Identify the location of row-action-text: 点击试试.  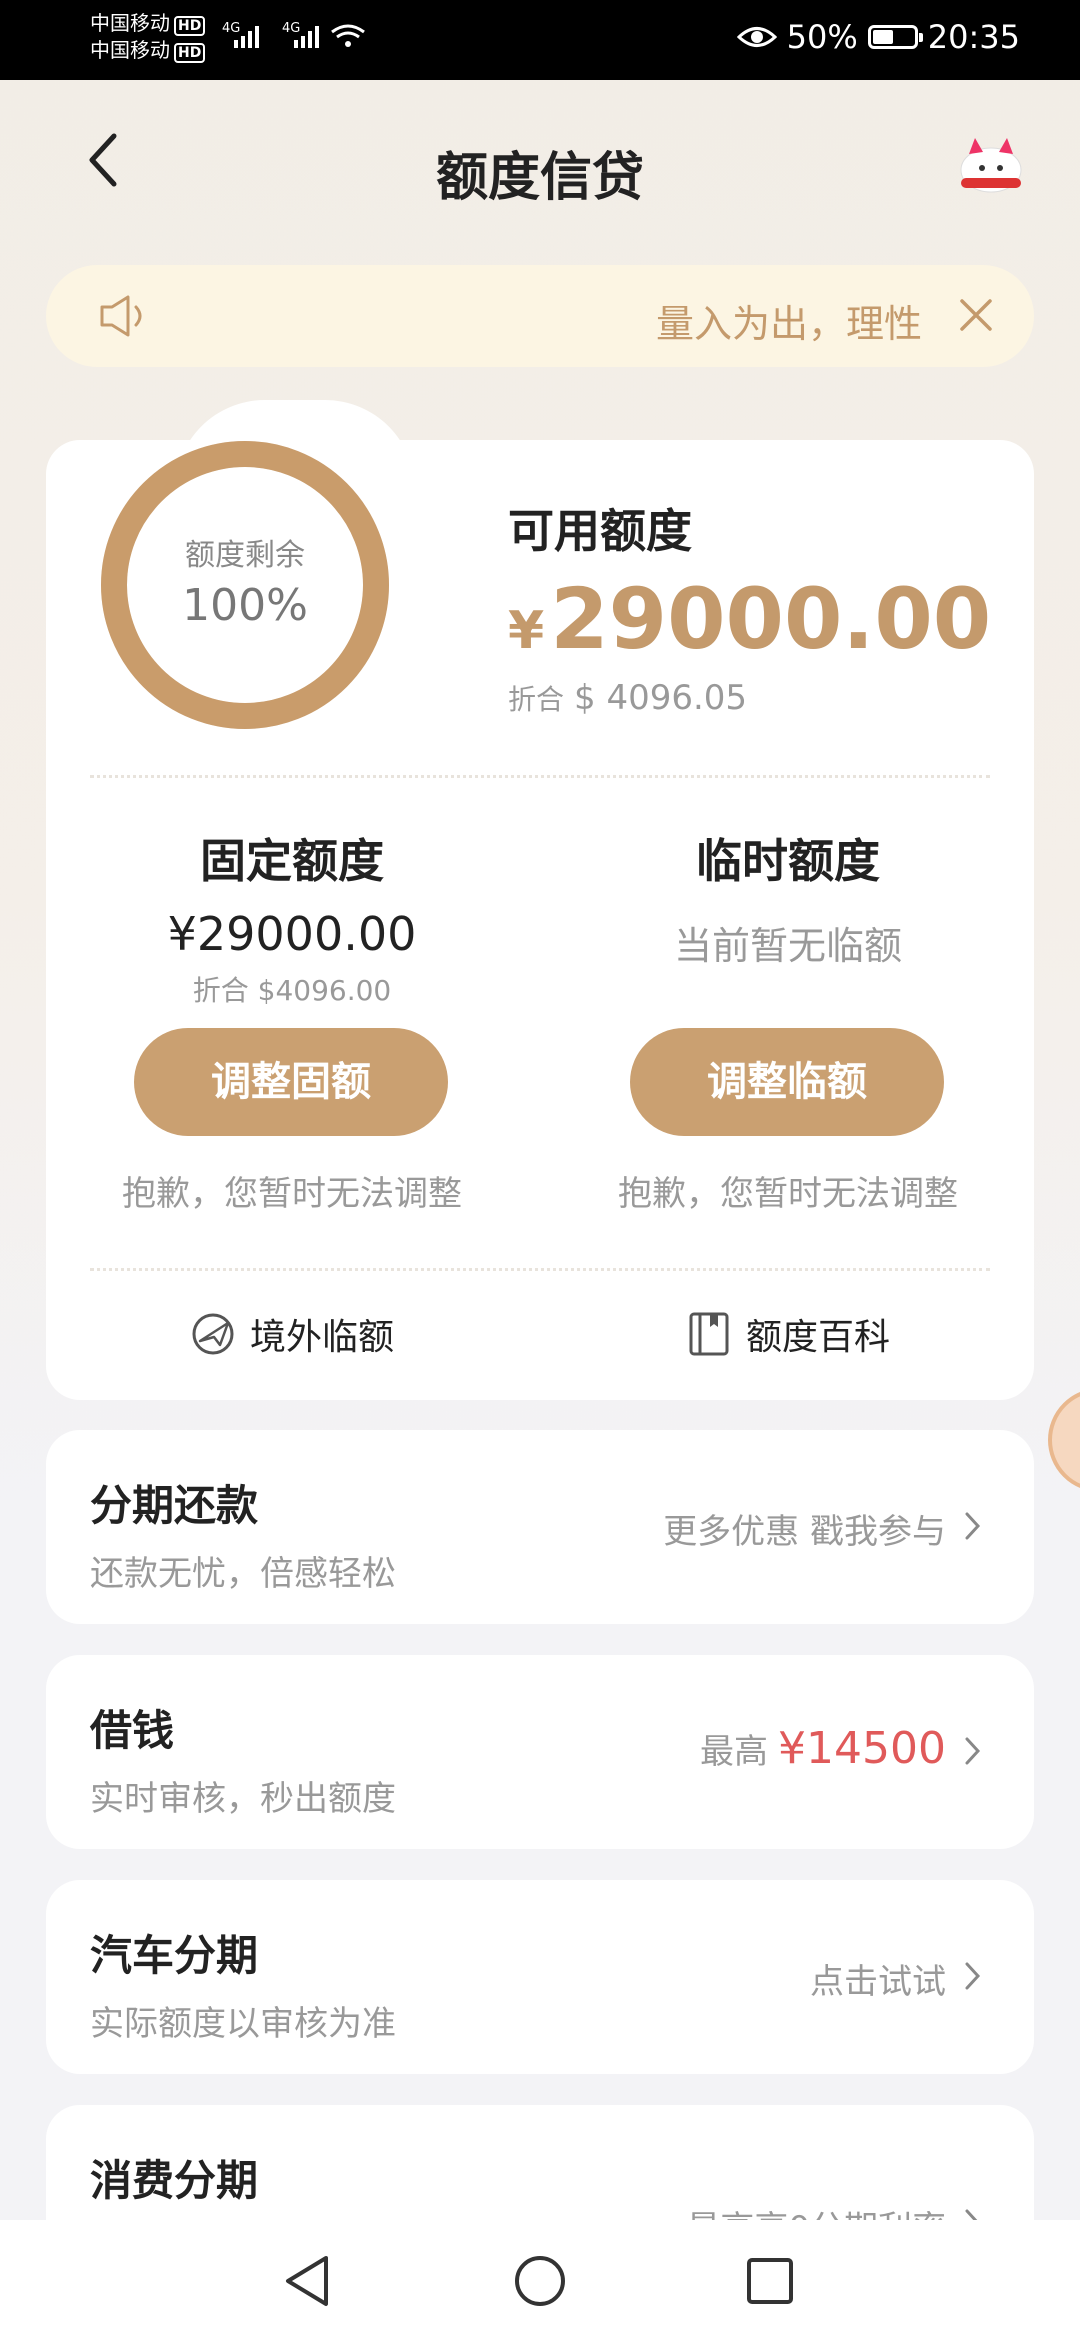
(878, 1982).